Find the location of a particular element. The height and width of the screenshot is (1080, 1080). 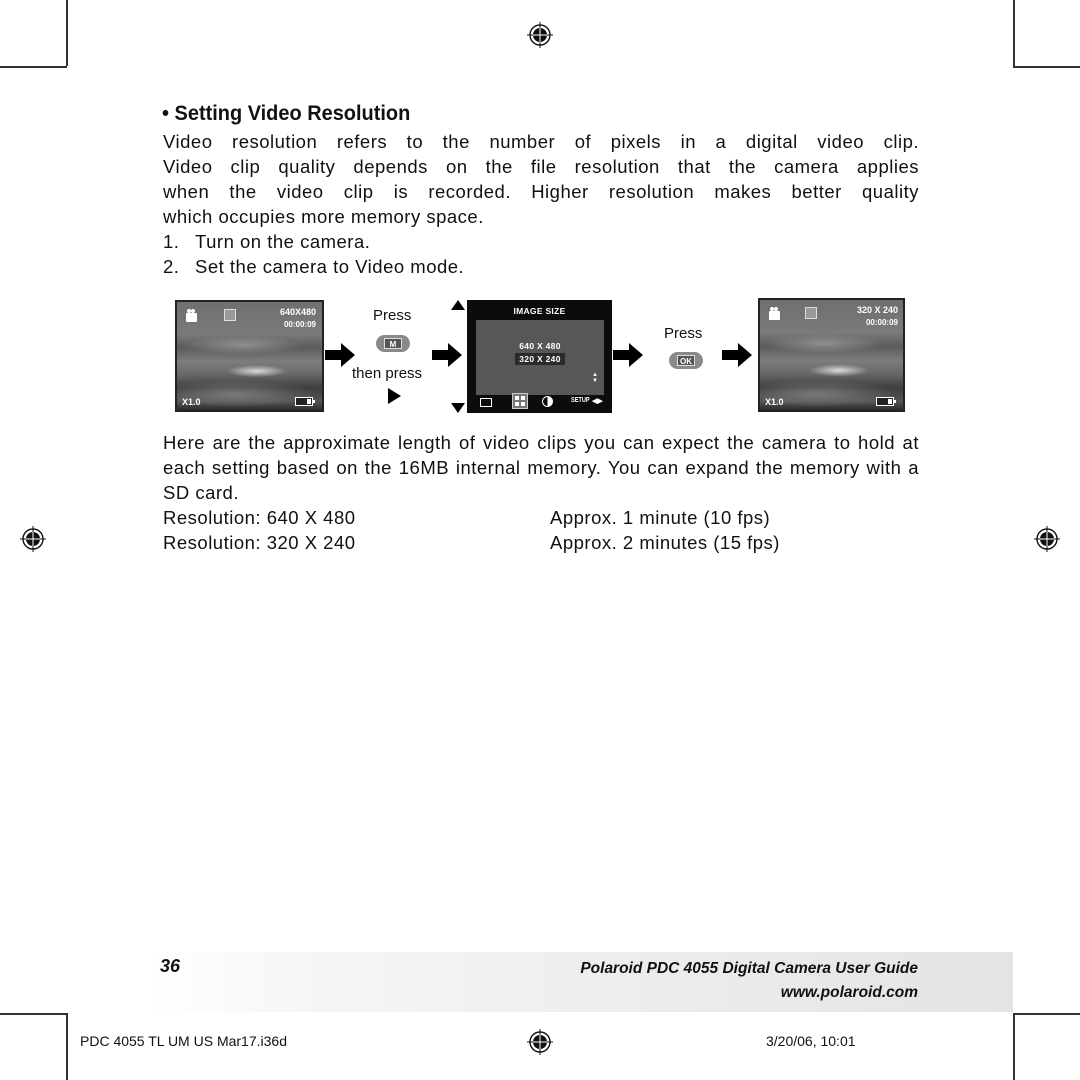

down-triangle-icon is located at coordinates (458, 408).